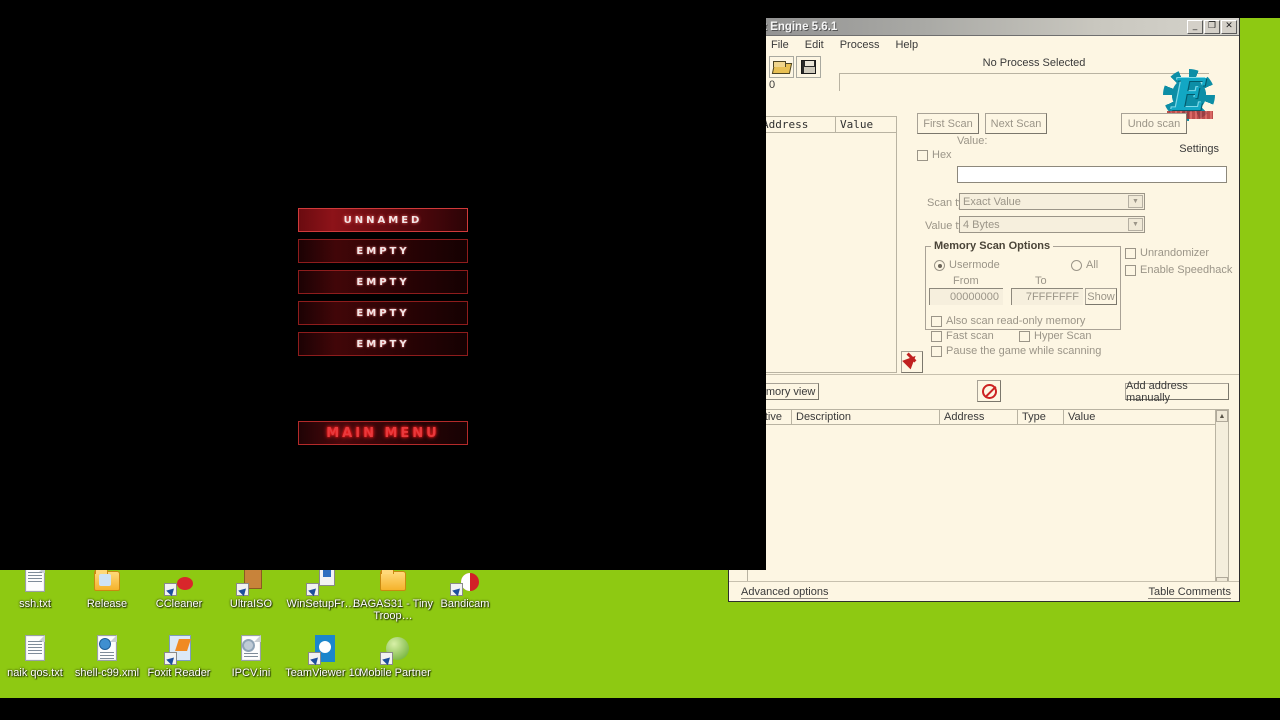 The height and width of the screenshot is (720, 1280). What do you see at coordinates (1222, 499) in the screenshot?
I see `address-table-scrollbar: ▲ ▼` at bounding box center [1222, 499].